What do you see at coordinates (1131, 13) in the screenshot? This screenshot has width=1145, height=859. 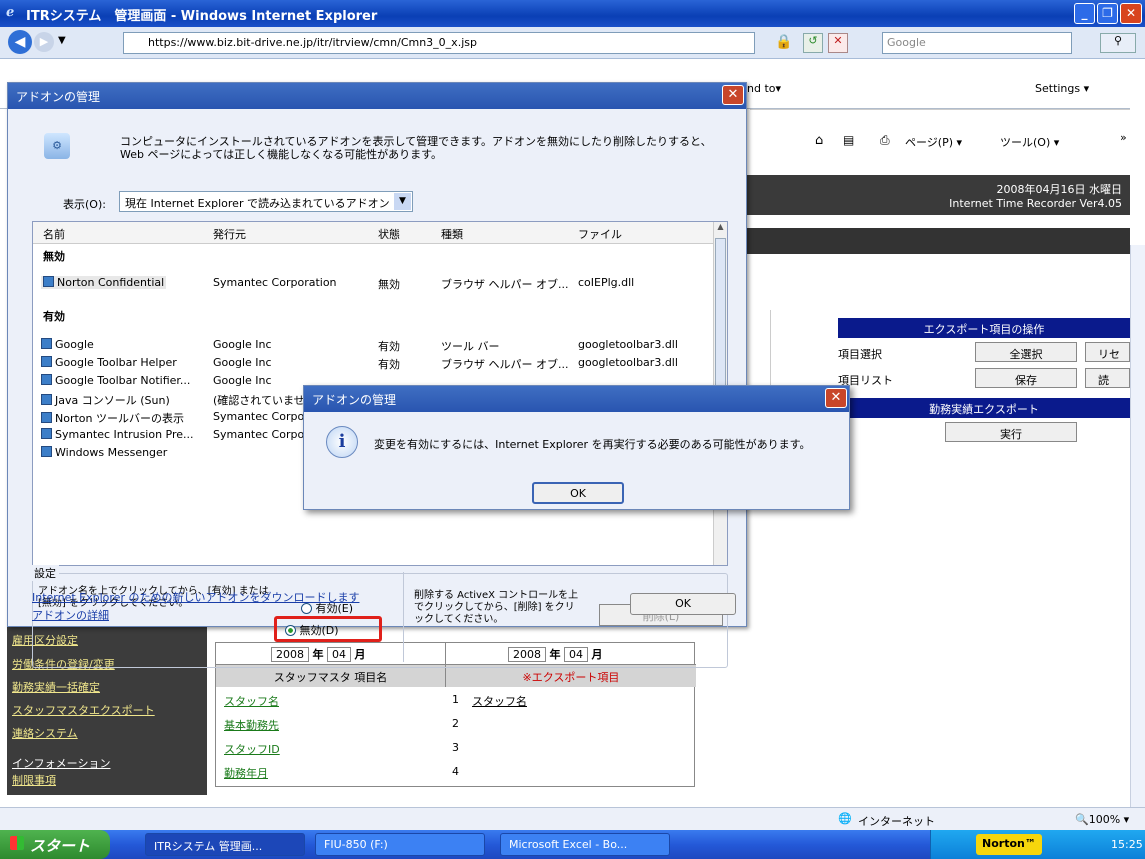 I see `close-button: ✕` at bounding box center [1131, 13].